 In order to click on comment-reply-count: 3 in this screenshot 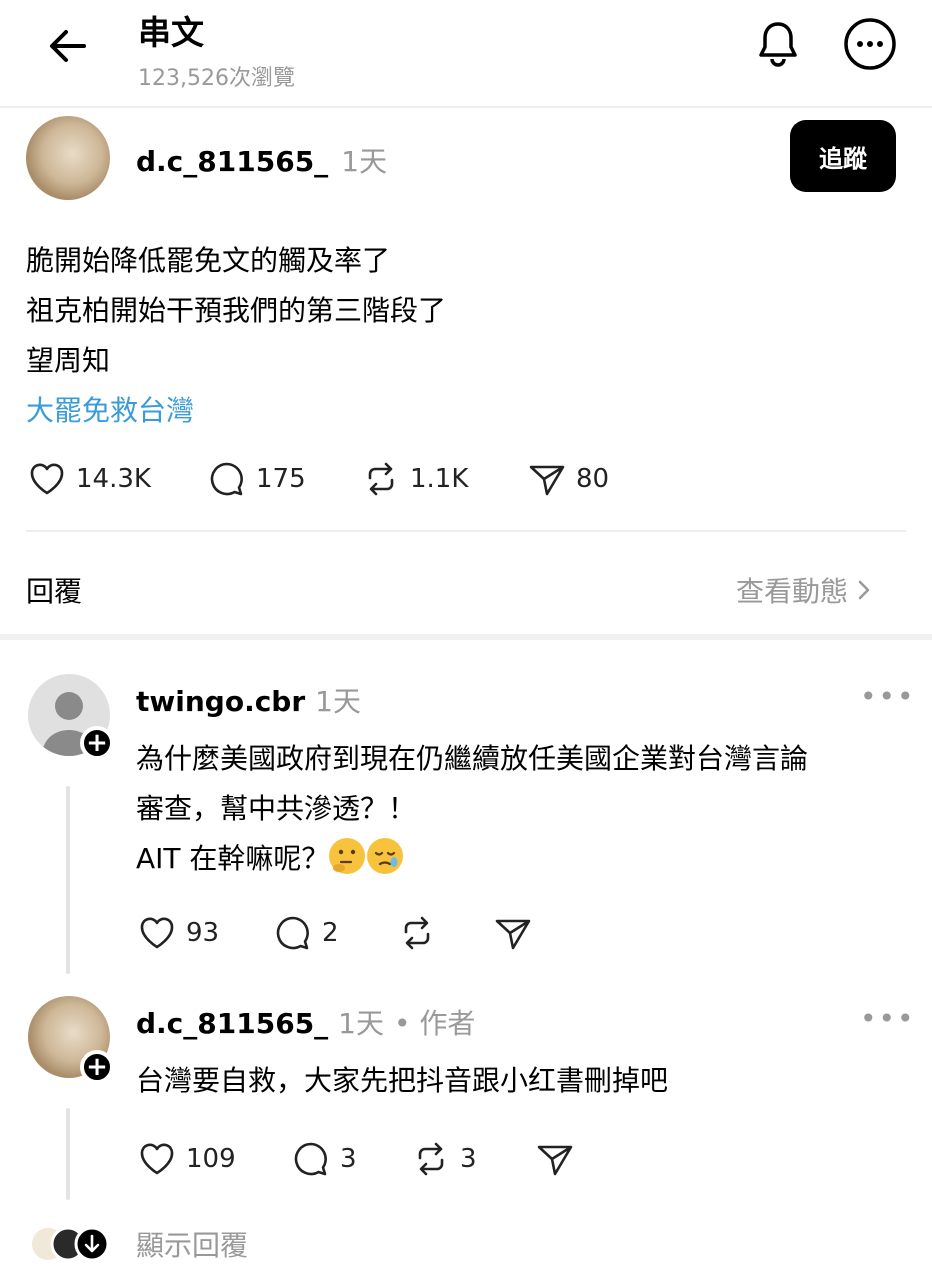, I will do `click(348, 1159)`.